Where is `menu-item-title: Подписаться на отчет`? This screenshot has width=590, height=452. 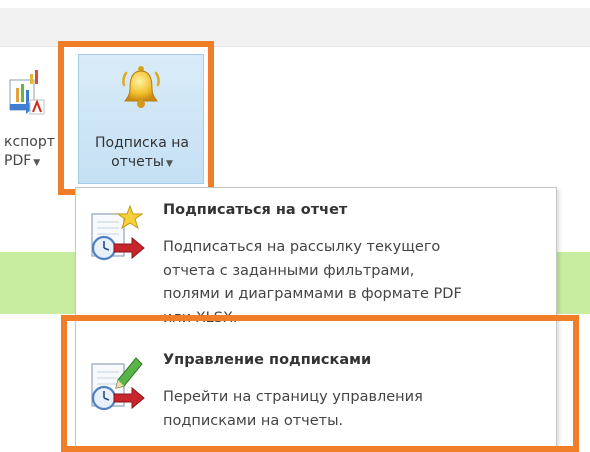
menu-item-title: Подписаться на отчет is located at coordinates (255, 210).